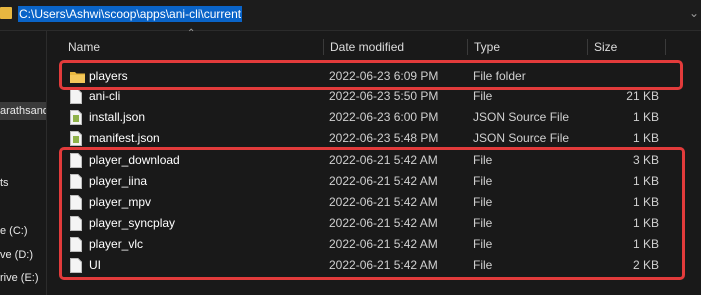  What do you see at coordinates (384, 138) in the screenshot?
I see `file-date: 2022-06-23 5:48 PM` at bounding box center [384, 138].